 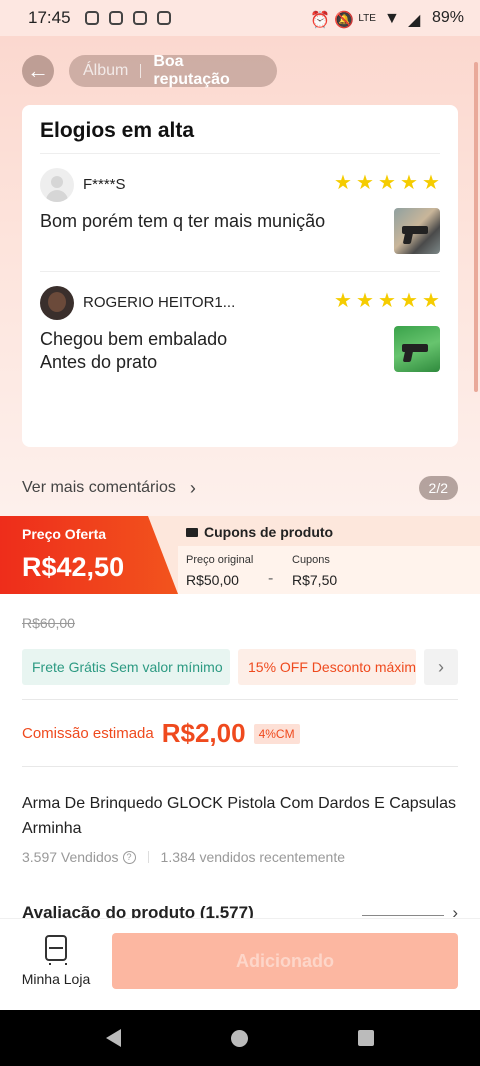 I want to click on nav-home-icon, so click(x=239, y=1038).